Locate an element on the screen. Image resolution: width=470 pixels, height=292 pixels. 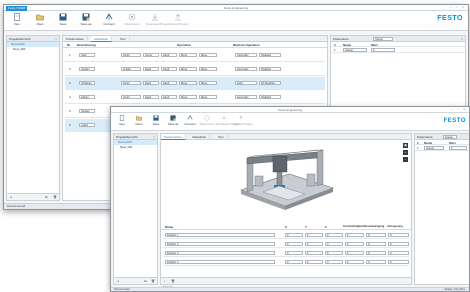
zoom-in-button: + is located at coordinates (405, 152).